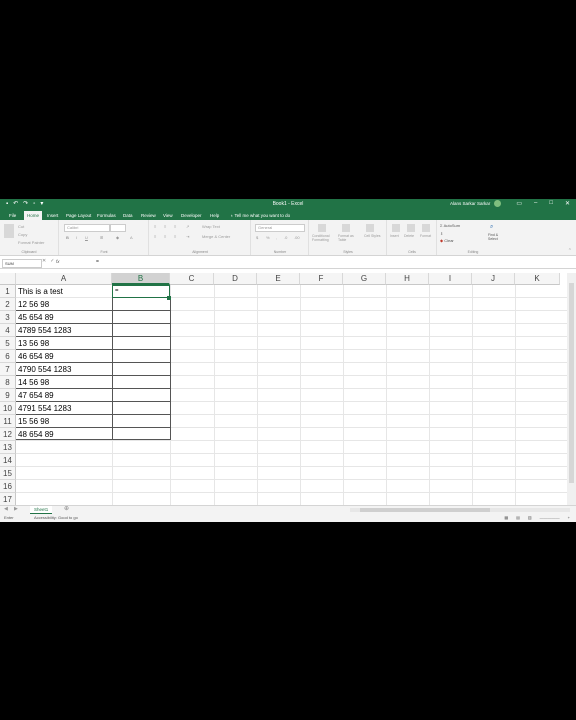 The image size is (576, 720). What do you see at coordinates (425, 236) in the screenshot?
I see `format-button: Format` at bounding box center [425, 236].